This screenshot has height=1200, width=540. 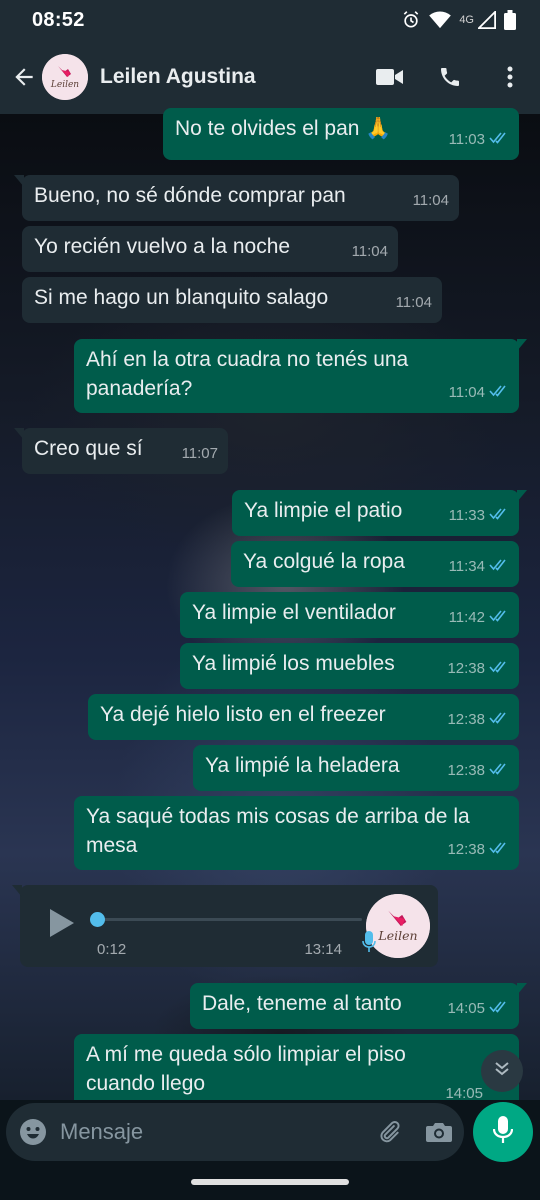 What do you see at coordinates (283, 128) in the screenshot?
I see `message-text: No te olvides el pan 🙏` at bounding box center [283, 128].